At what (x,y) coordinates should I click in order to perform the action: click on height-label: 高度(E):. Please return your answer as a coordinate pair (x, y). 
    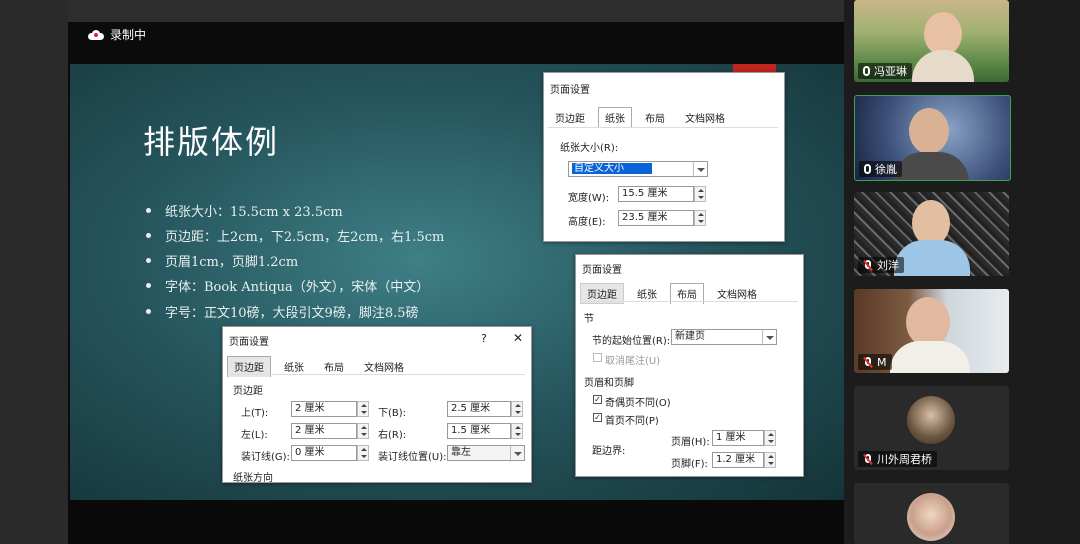
    Looking at the image, I should click on (587, 222).